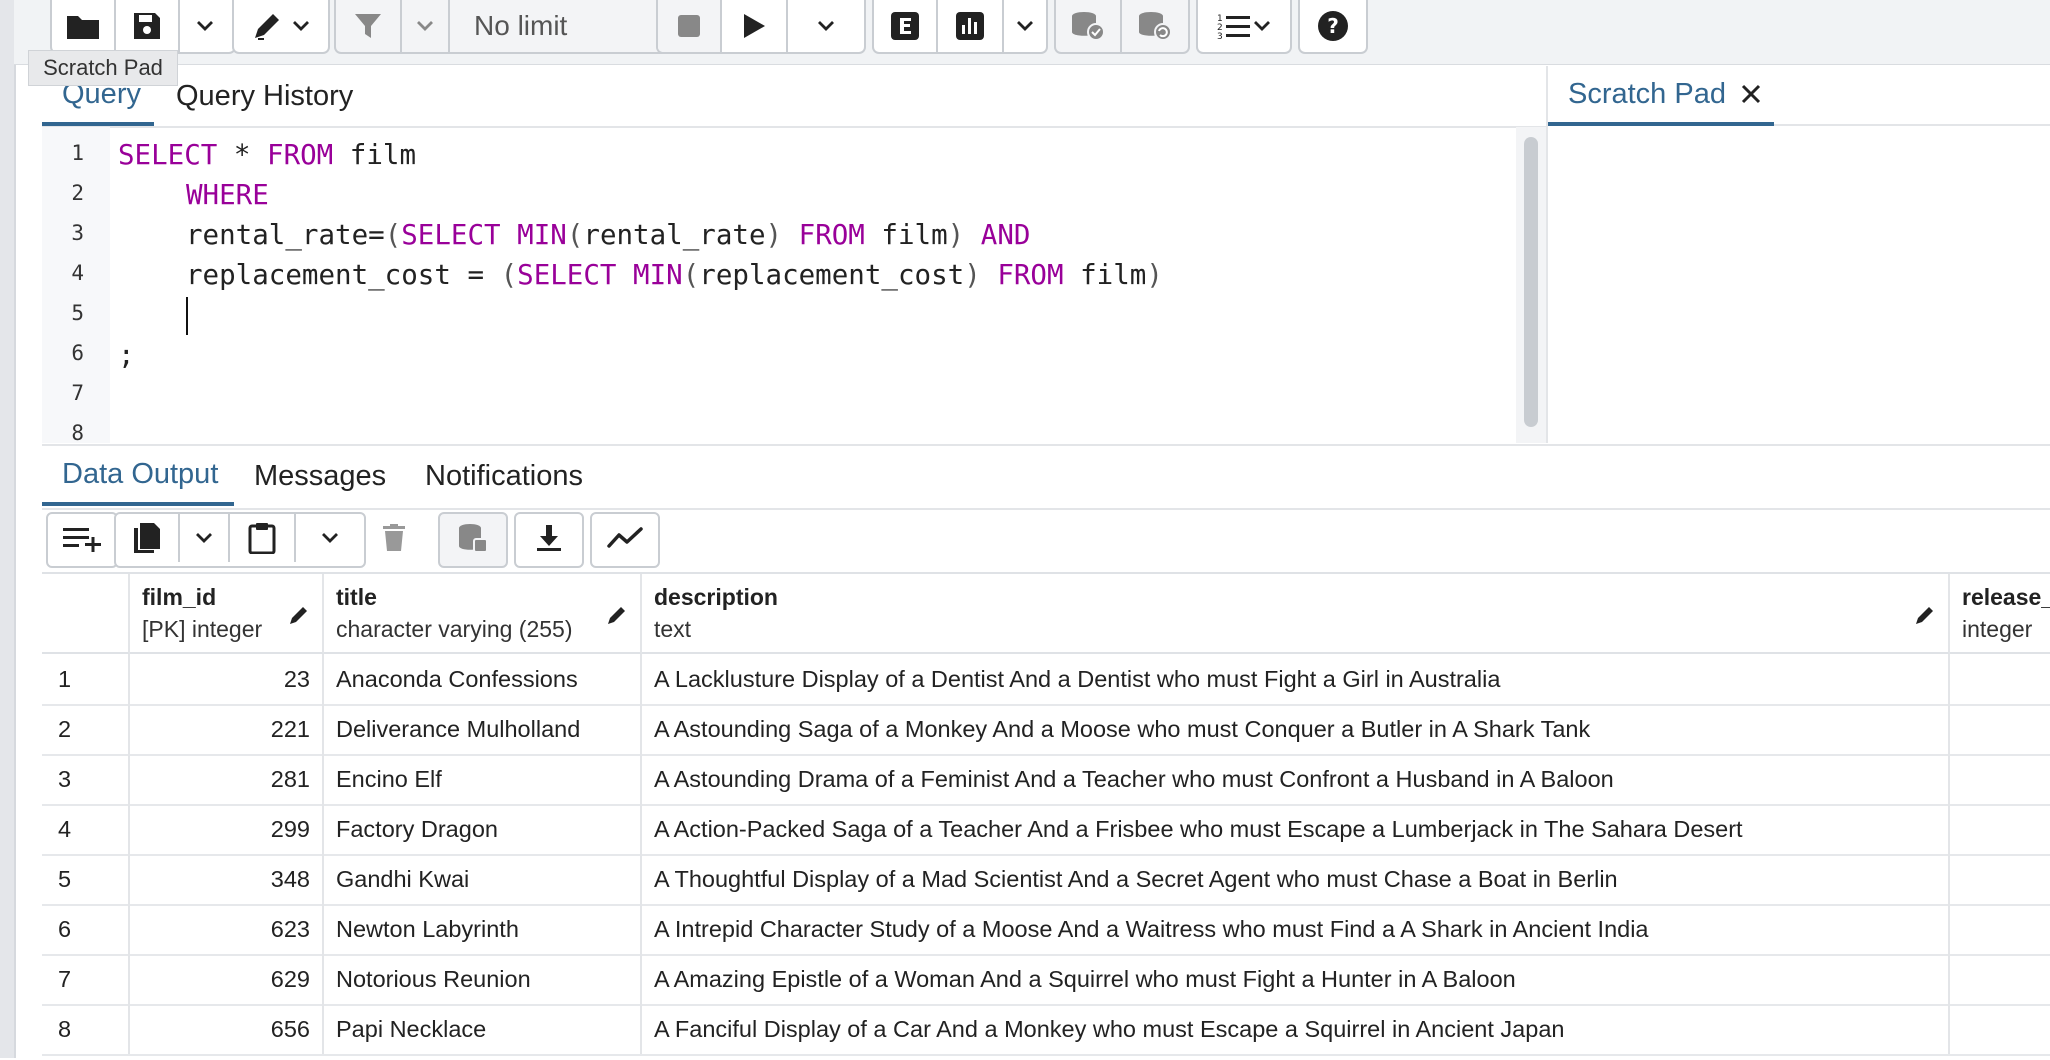 Image resolution: width=2050 pixels, height=1060 pixels. I want to click on explain-options-dropdown, so click(1025, 26).